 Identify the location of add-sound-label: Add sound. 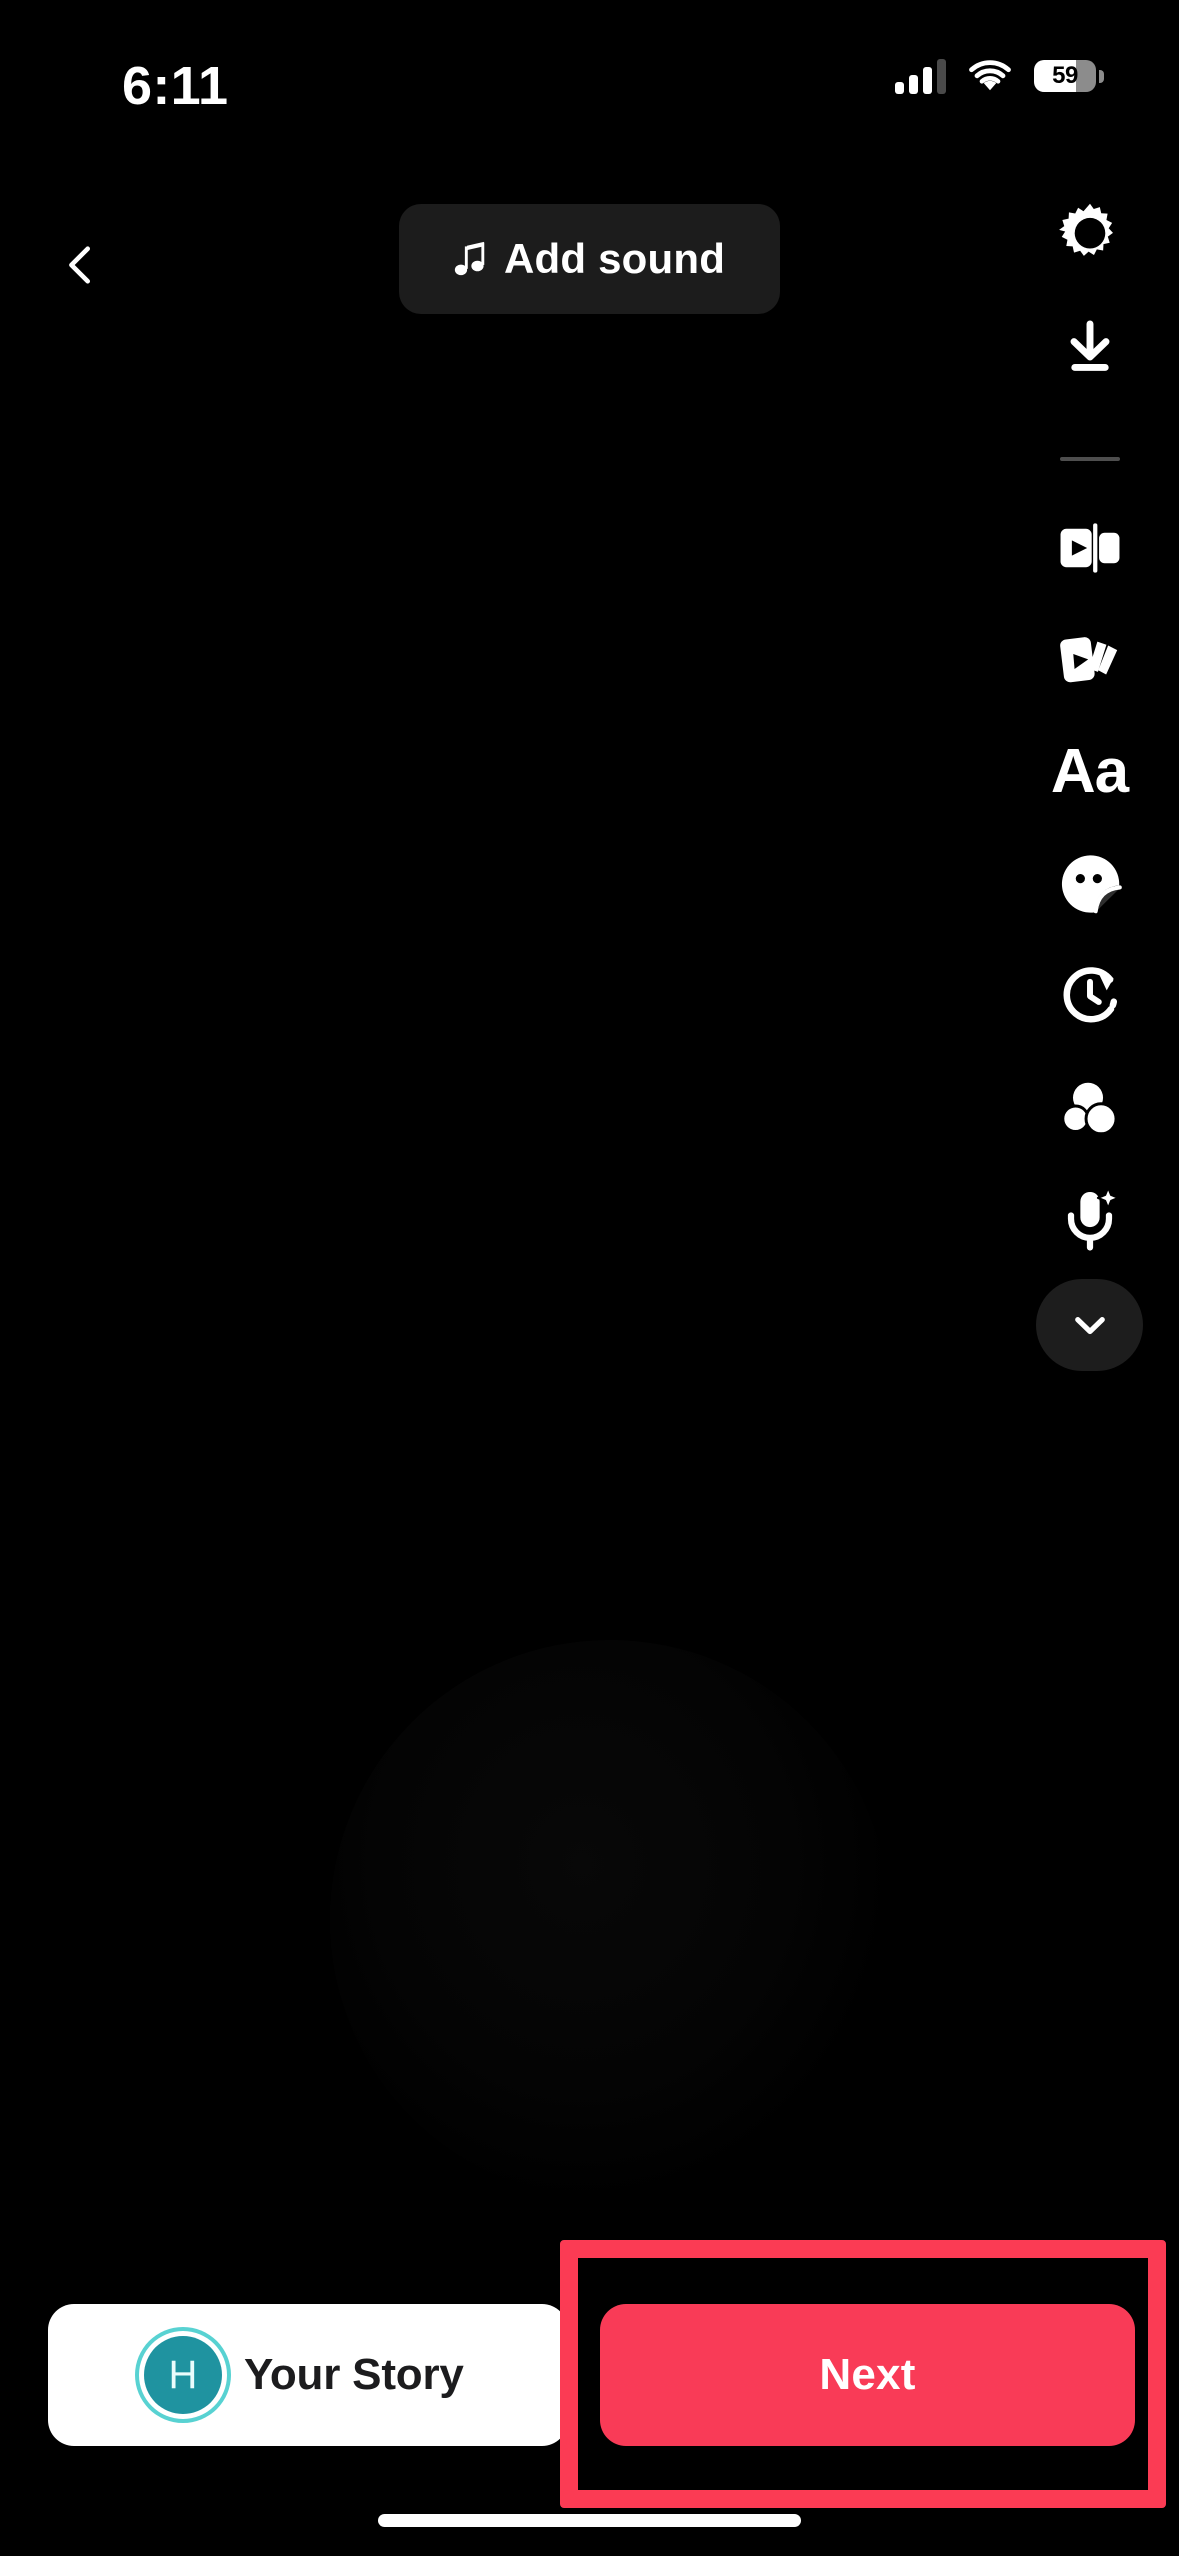
(614, 258).